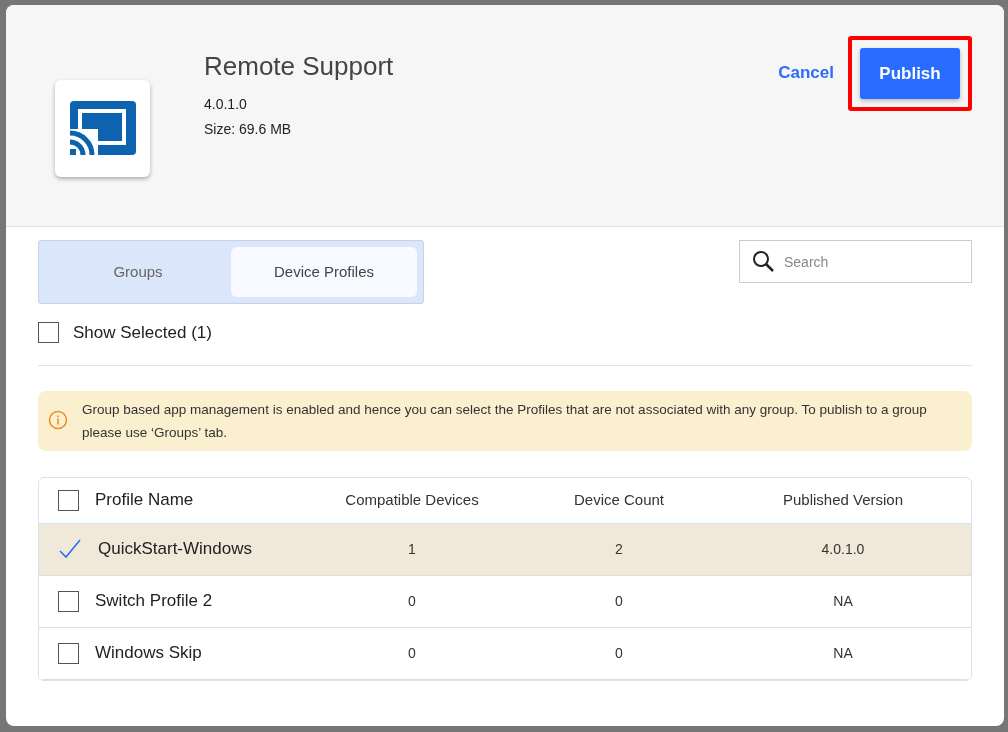 The height and width of the screenshot is (732, 1008). What do you see at coordinates (412, 499) in the screenshot?
I see `column-header: Compatible Devices` at bounding box center [412, 499].